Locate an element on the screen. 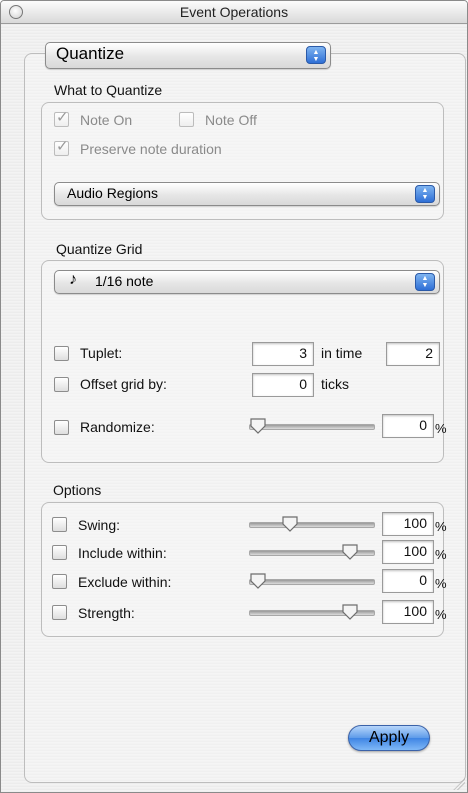 This screenshot has width=468, height=793. exclude-within-slider is located at coordinates (312, 582).